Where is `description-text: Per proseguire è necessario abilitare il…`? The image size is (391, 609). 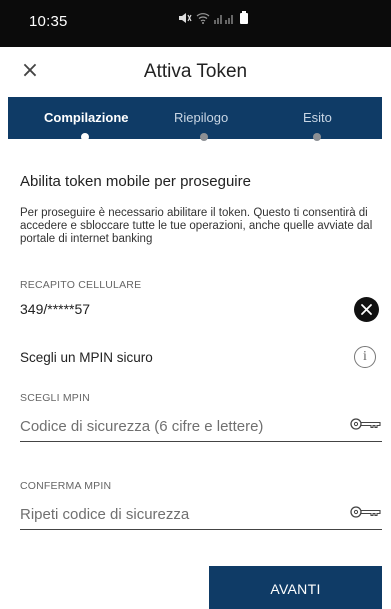 description-text: Per proseguire è necessario abilitare il… is located at coordinates (196, 226).